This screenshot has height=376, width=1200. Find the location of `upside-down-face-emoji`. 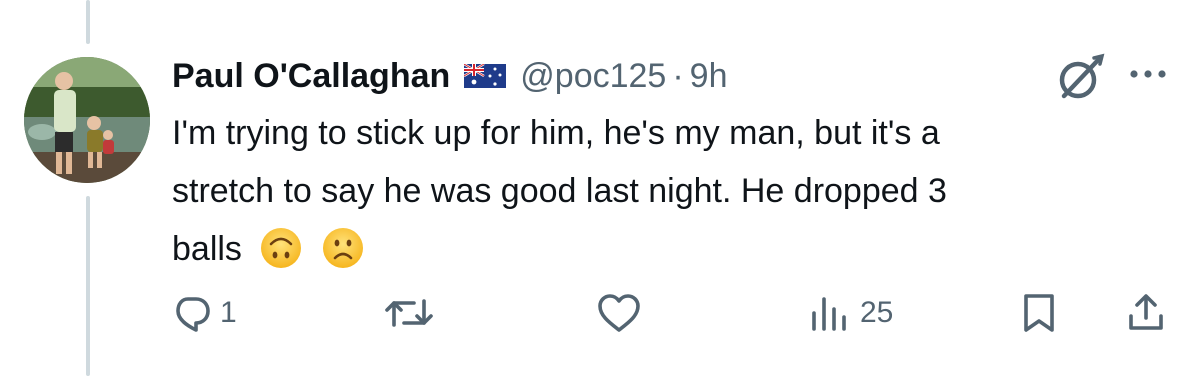

upside-down-face-emoji is located at coordinates (281, 248).